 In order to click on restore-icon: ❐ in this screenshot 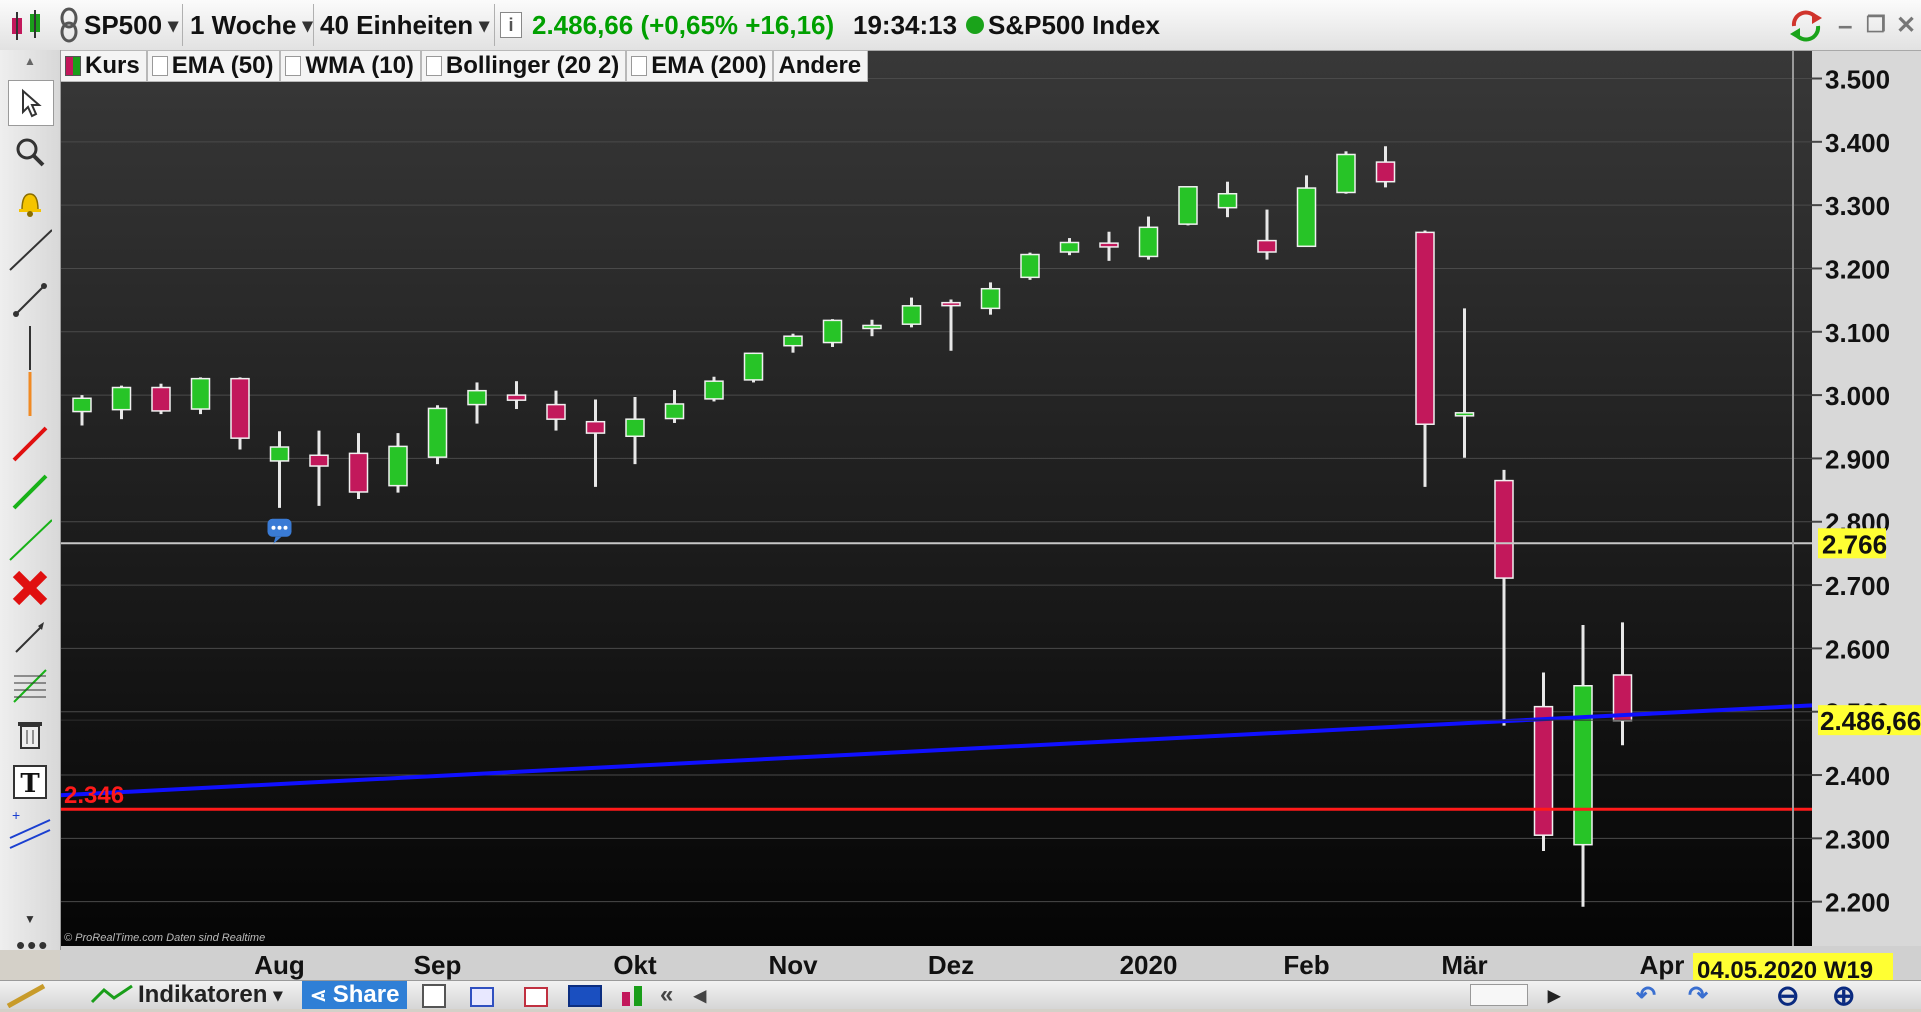, I will do `click(1876, 25)`.